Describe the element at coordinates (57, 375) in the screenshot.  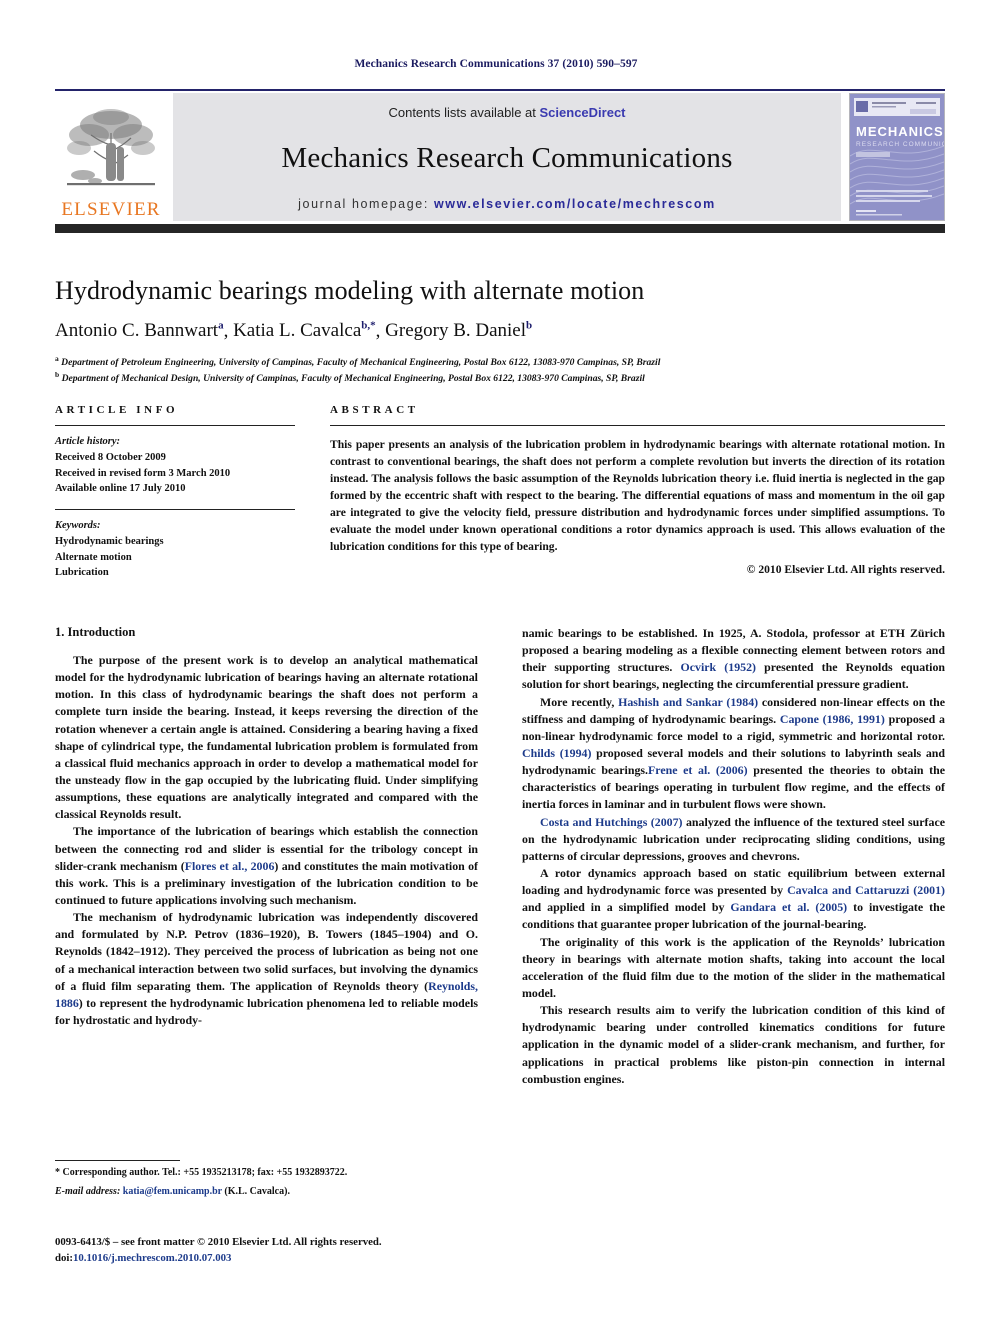
I see `affiliation-b-sup: b` at that location.